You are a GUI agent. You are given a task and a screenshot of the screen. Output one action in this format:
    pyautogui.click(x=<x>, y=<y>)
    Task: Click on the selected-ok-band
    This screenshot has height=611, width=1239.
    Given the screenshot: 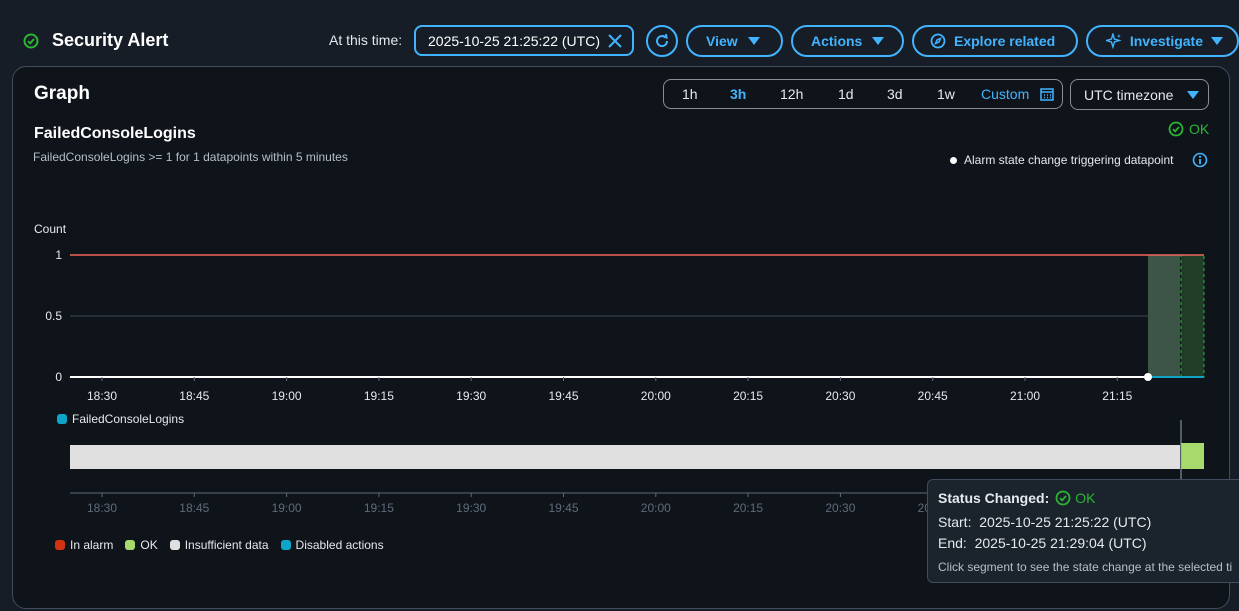 What is the action you would take?
    pyautogui.click(x=1192, y=316)
    